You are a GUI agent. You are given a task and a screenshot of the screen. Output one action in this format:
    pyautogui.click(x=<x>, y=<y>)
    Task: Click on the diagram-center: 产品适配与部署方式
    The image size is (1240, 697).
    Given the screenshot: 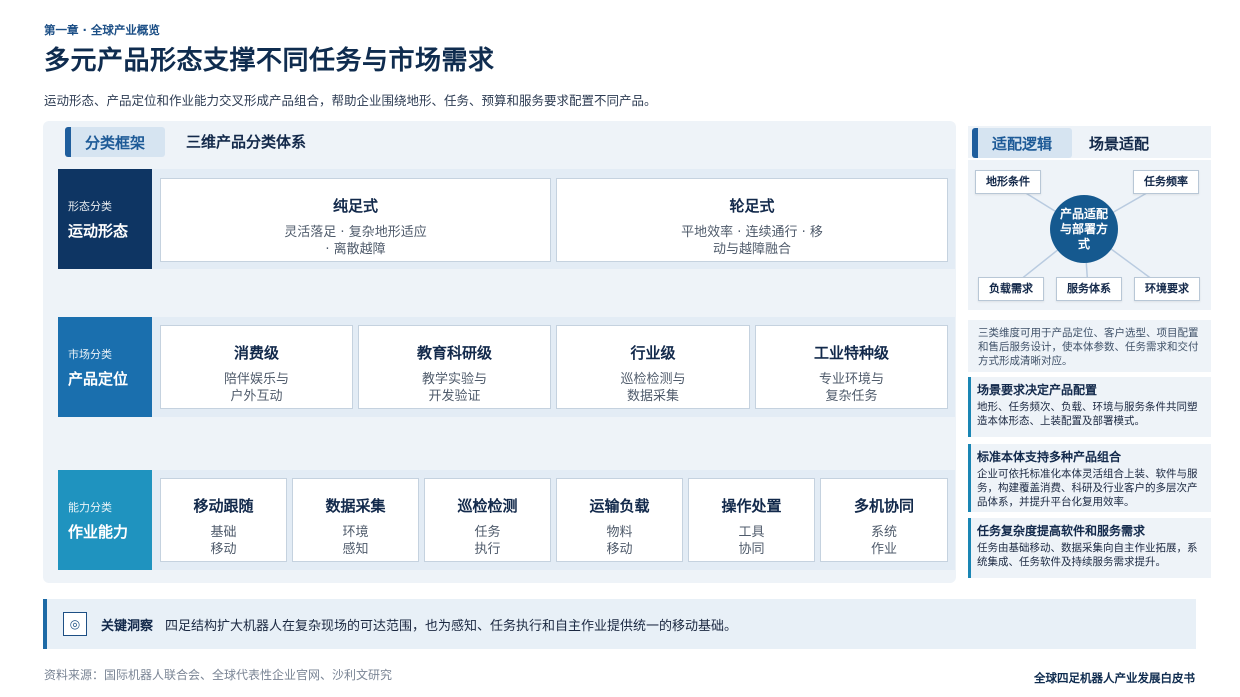 What is the action you would take?
    pyautogui.click(x=1084, y=229)
    